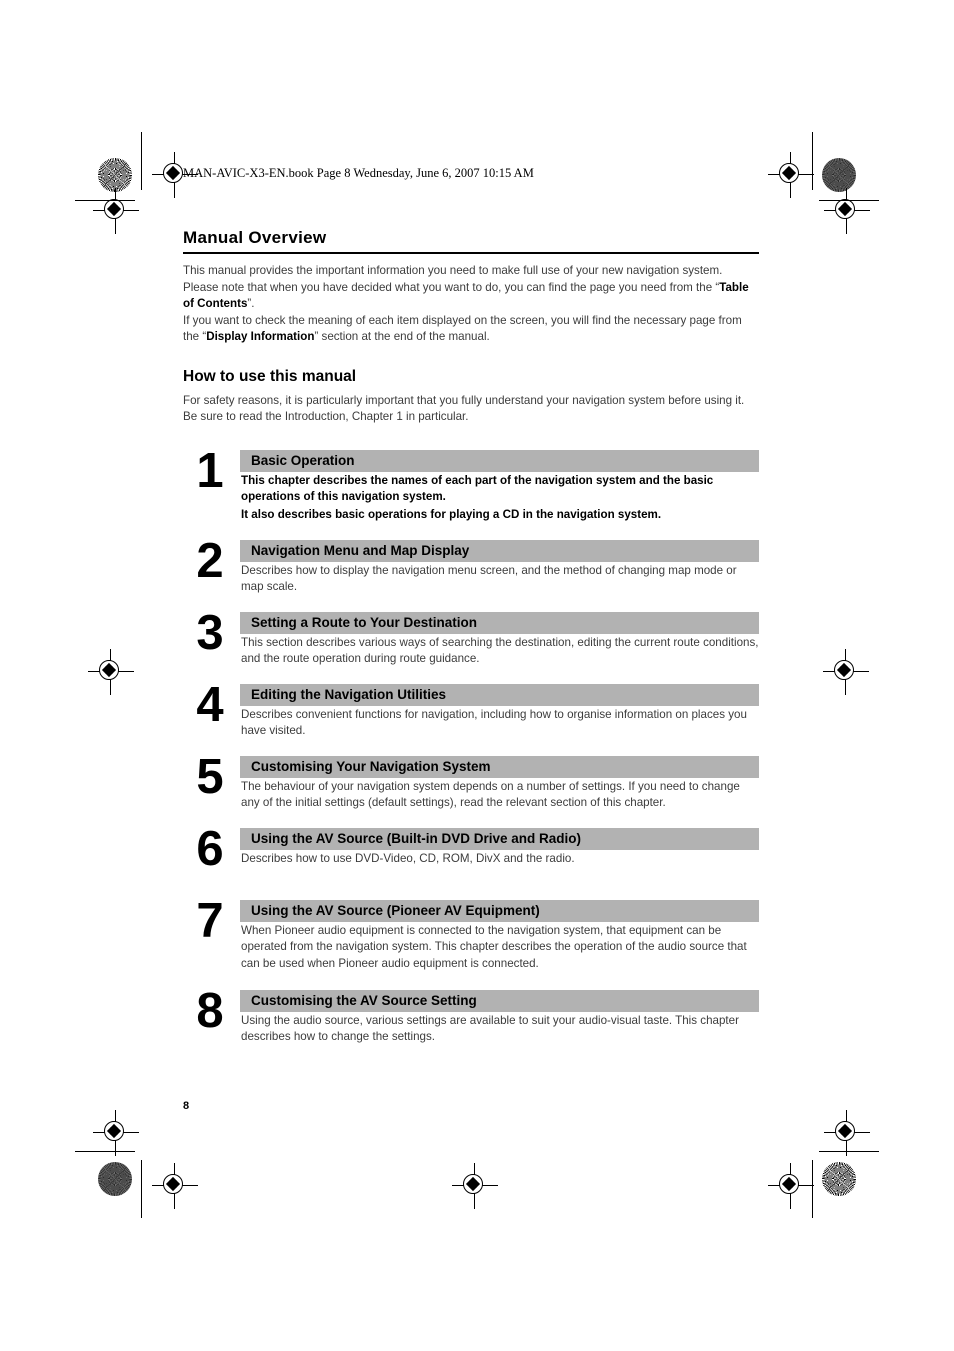 The image size is (954, 1351). I want to click on page-title: Manual Overview, so click(255, 237).